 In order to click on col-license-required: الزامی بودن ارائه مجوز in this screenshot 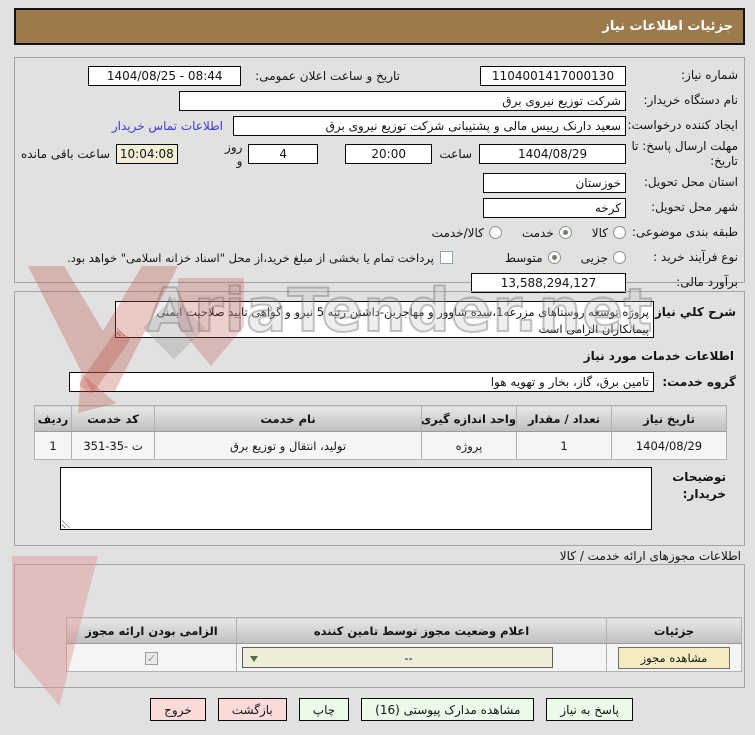, I will do `click(151, 630)`.